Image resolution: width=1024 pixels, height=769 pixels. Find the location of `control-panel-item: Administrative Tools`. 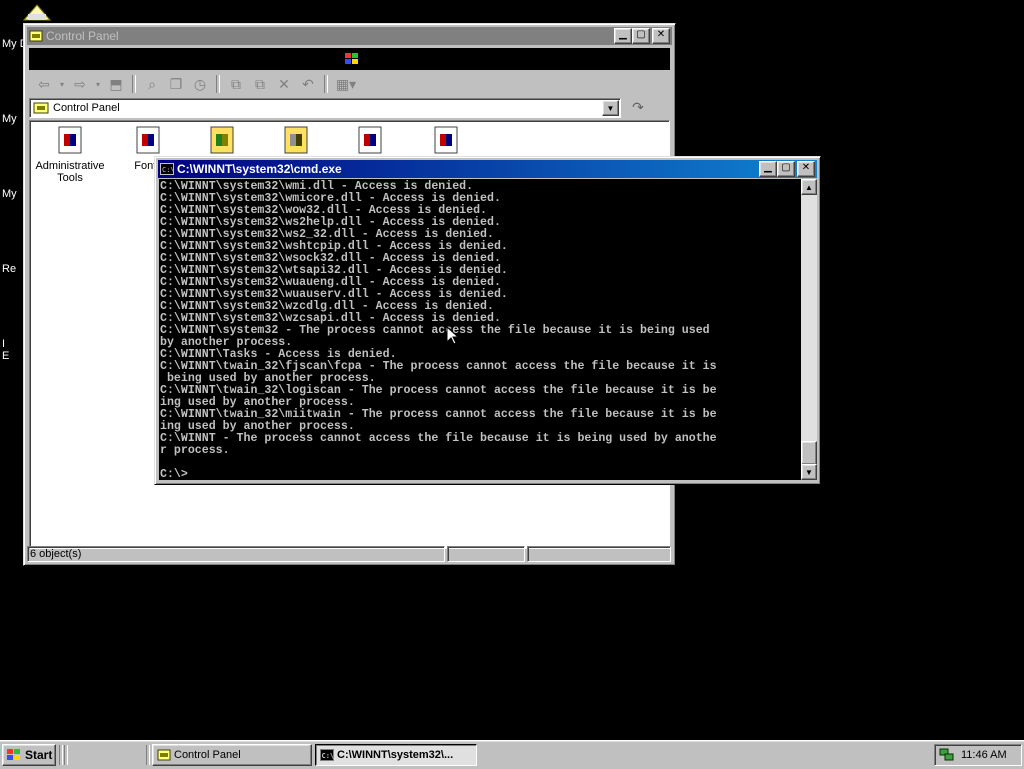

control-panel-item: Administrative Tools is located at coordinates (70, 152).